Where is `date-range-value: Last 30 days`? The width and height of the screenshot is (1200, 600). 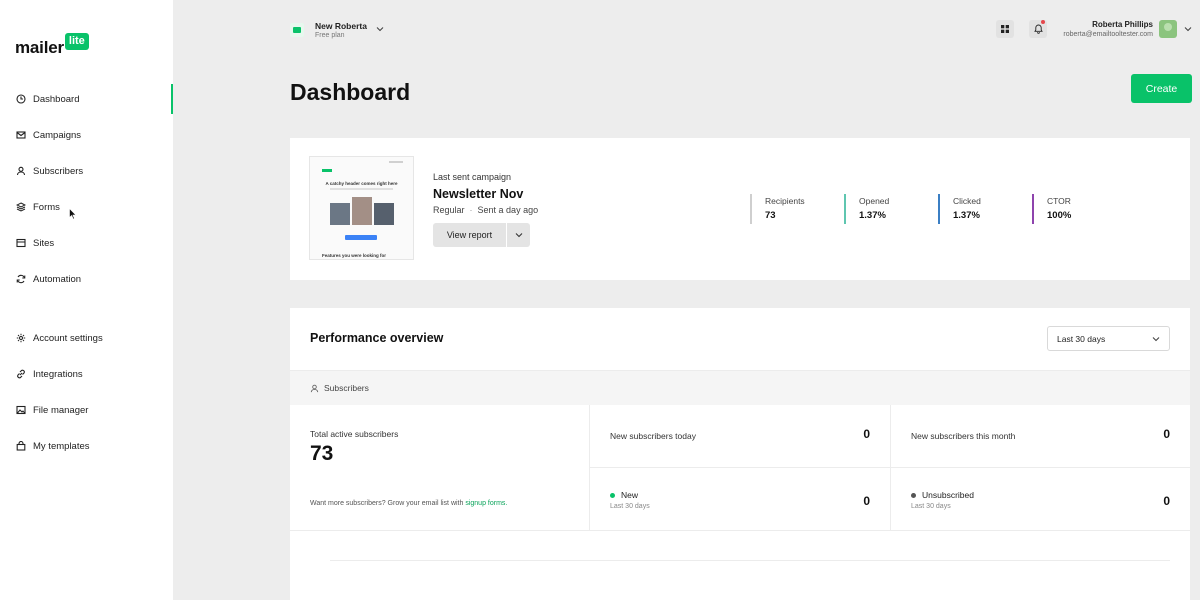
date-range-value: Last 30 days is located at coordinates (1081, 338).